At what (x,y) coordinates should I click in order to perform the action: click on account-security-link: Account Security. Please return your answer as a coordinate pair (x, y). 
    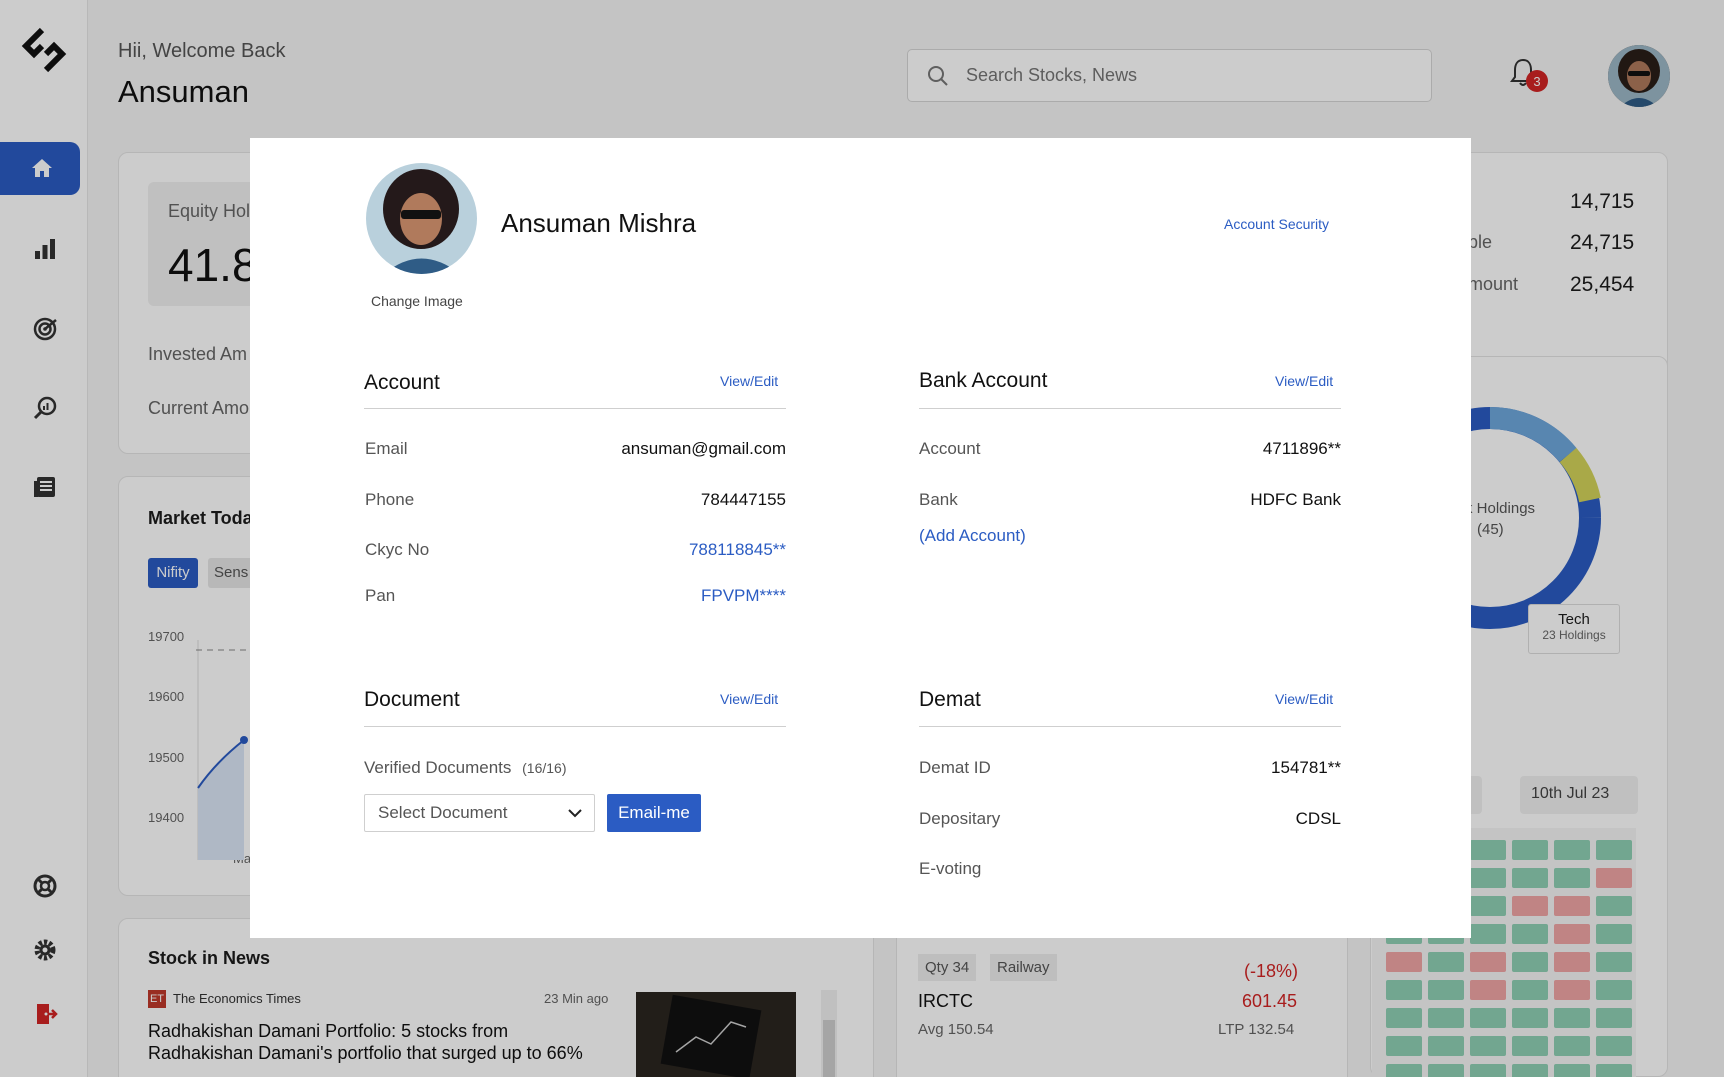
    Looking at the image, I should click on (1276, 224).